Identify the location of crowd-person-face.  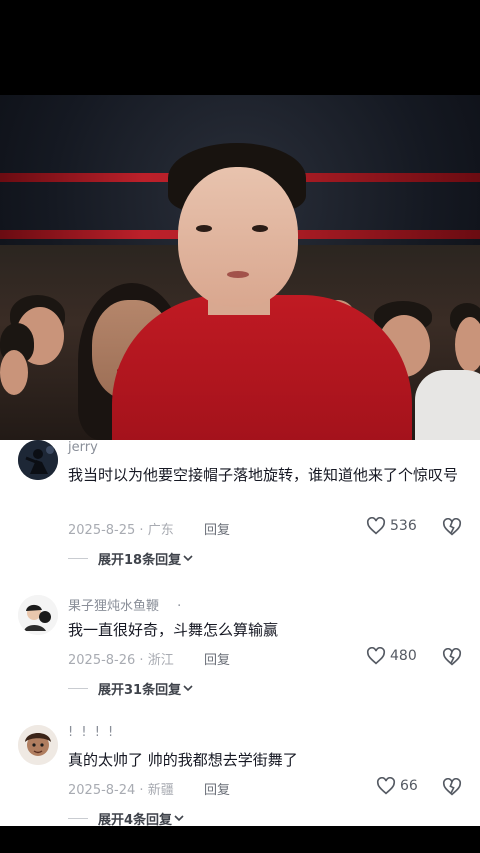
(467, 344).